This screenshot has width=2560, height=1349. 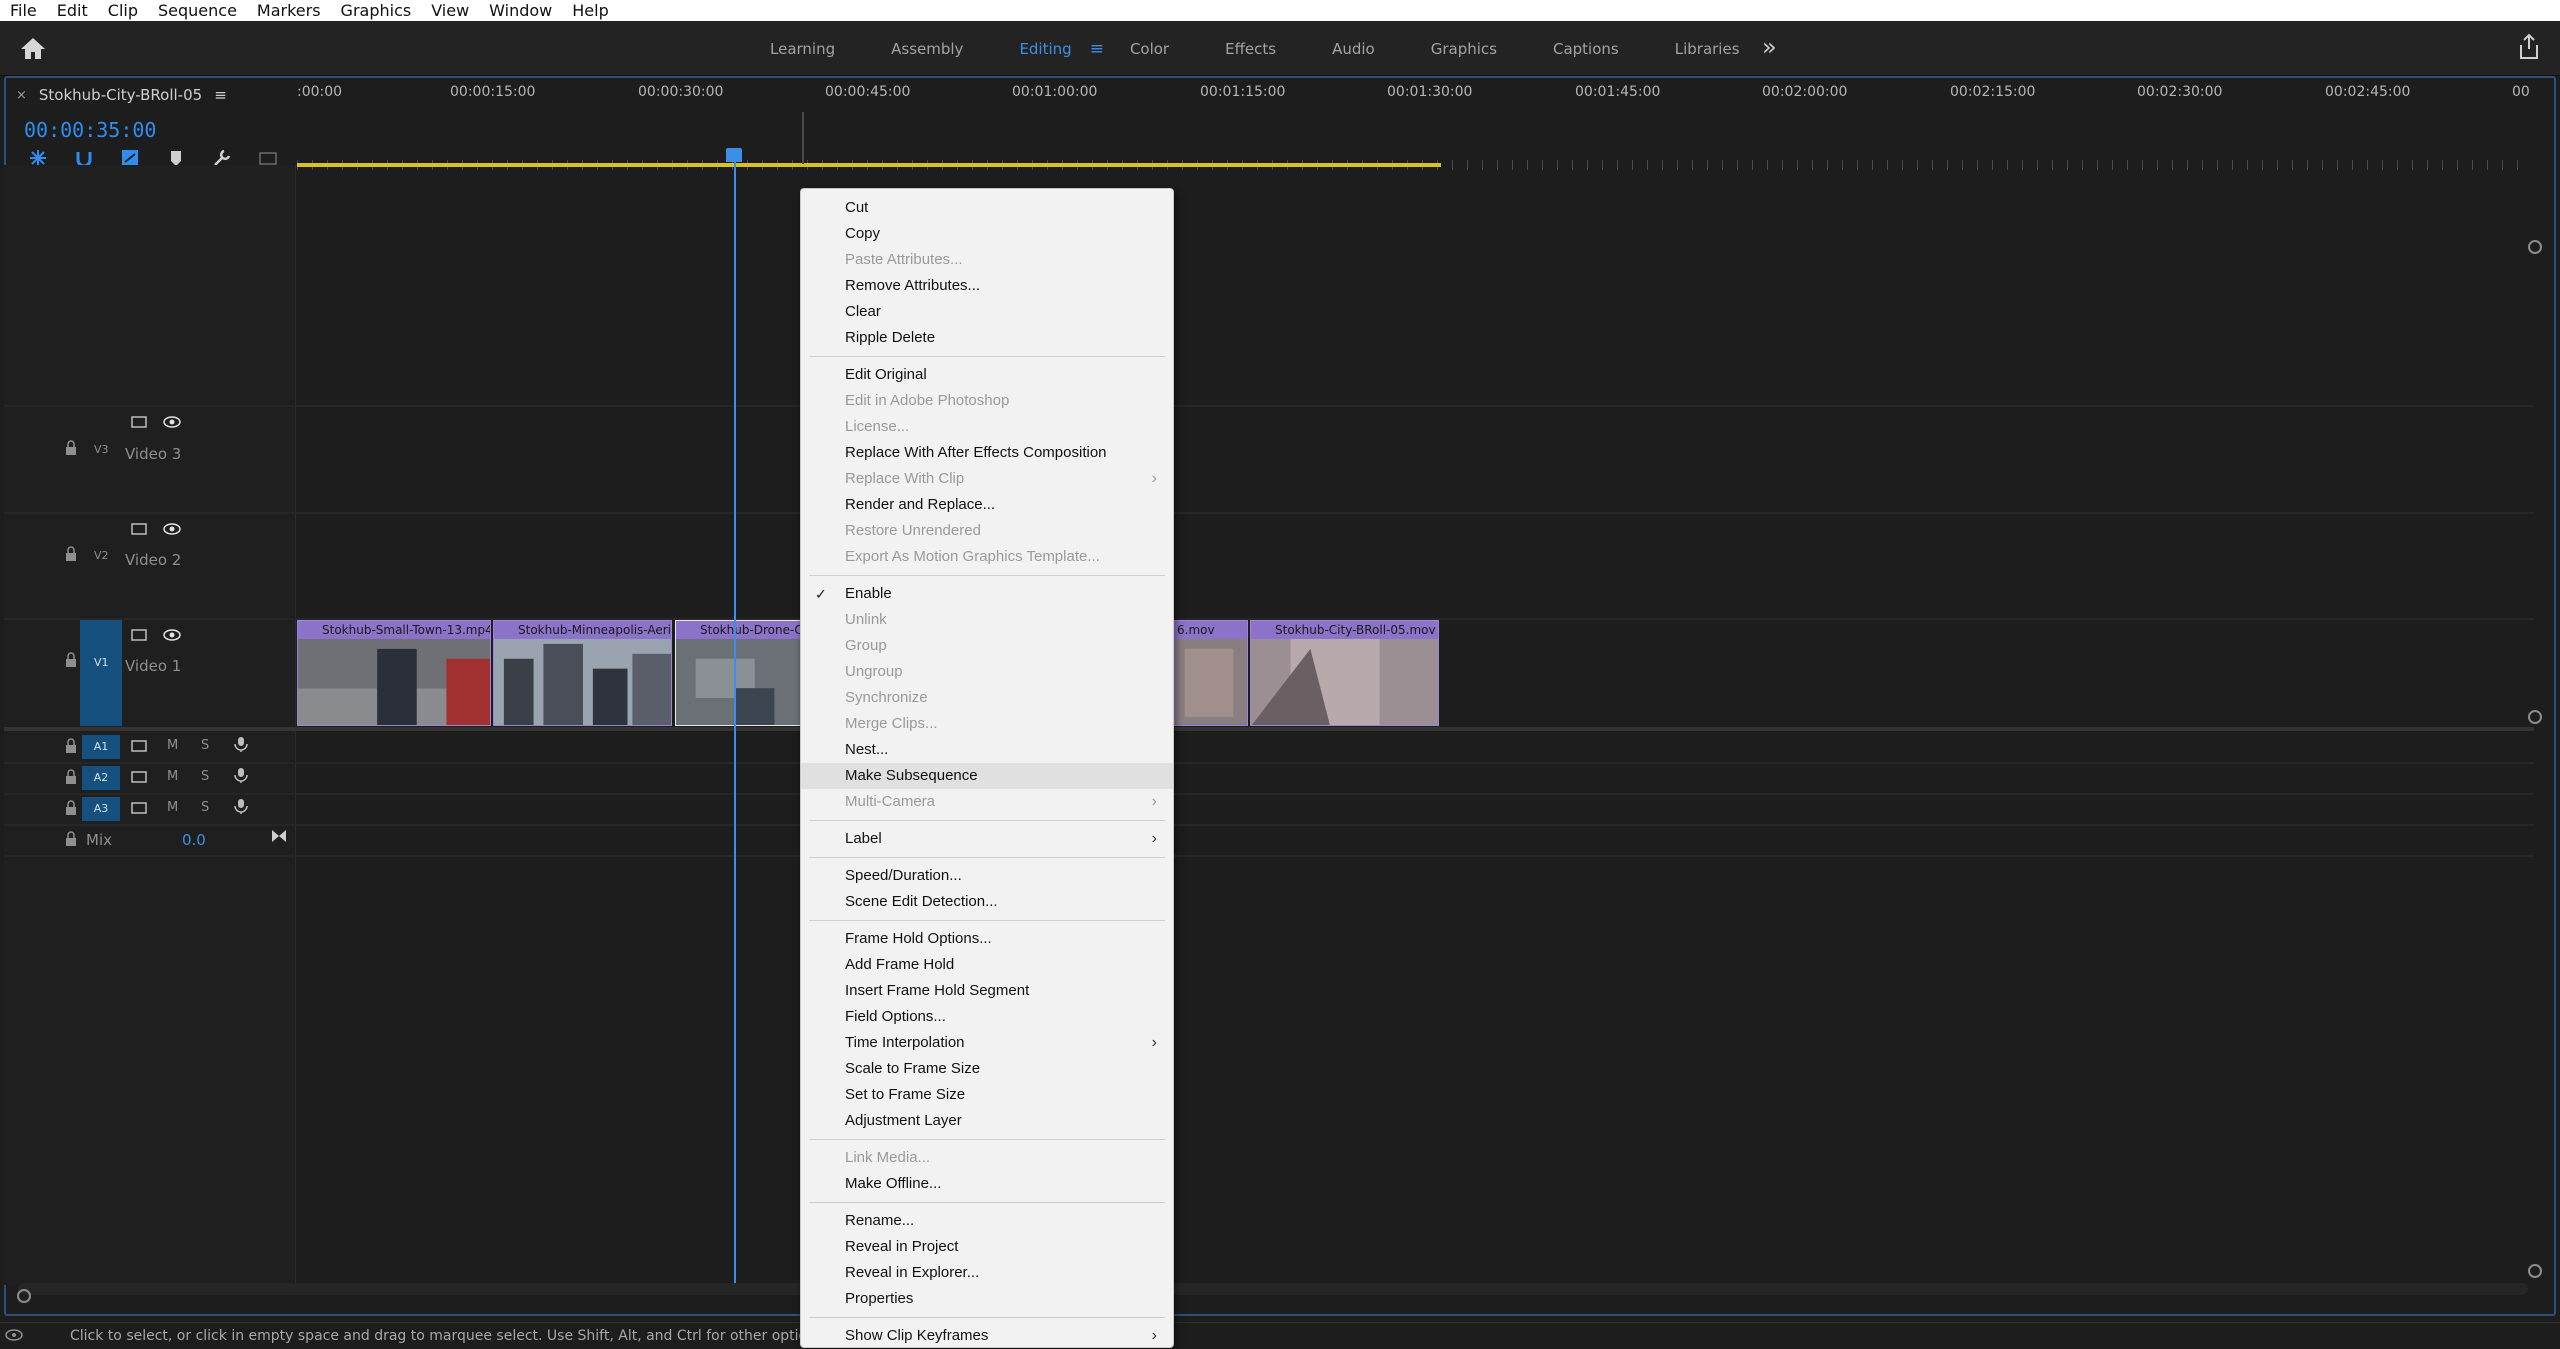 What do you see at coordinates (101, 673) in the screenshot?
I see `source-patch-v1` at bounding box center [101, 673].